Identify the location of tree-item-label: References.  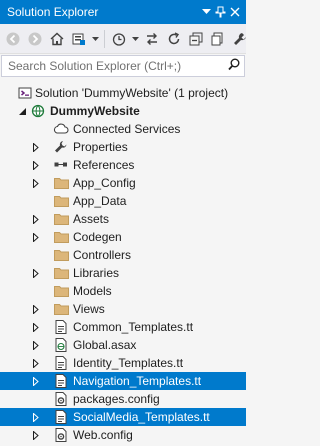
(104, 165).